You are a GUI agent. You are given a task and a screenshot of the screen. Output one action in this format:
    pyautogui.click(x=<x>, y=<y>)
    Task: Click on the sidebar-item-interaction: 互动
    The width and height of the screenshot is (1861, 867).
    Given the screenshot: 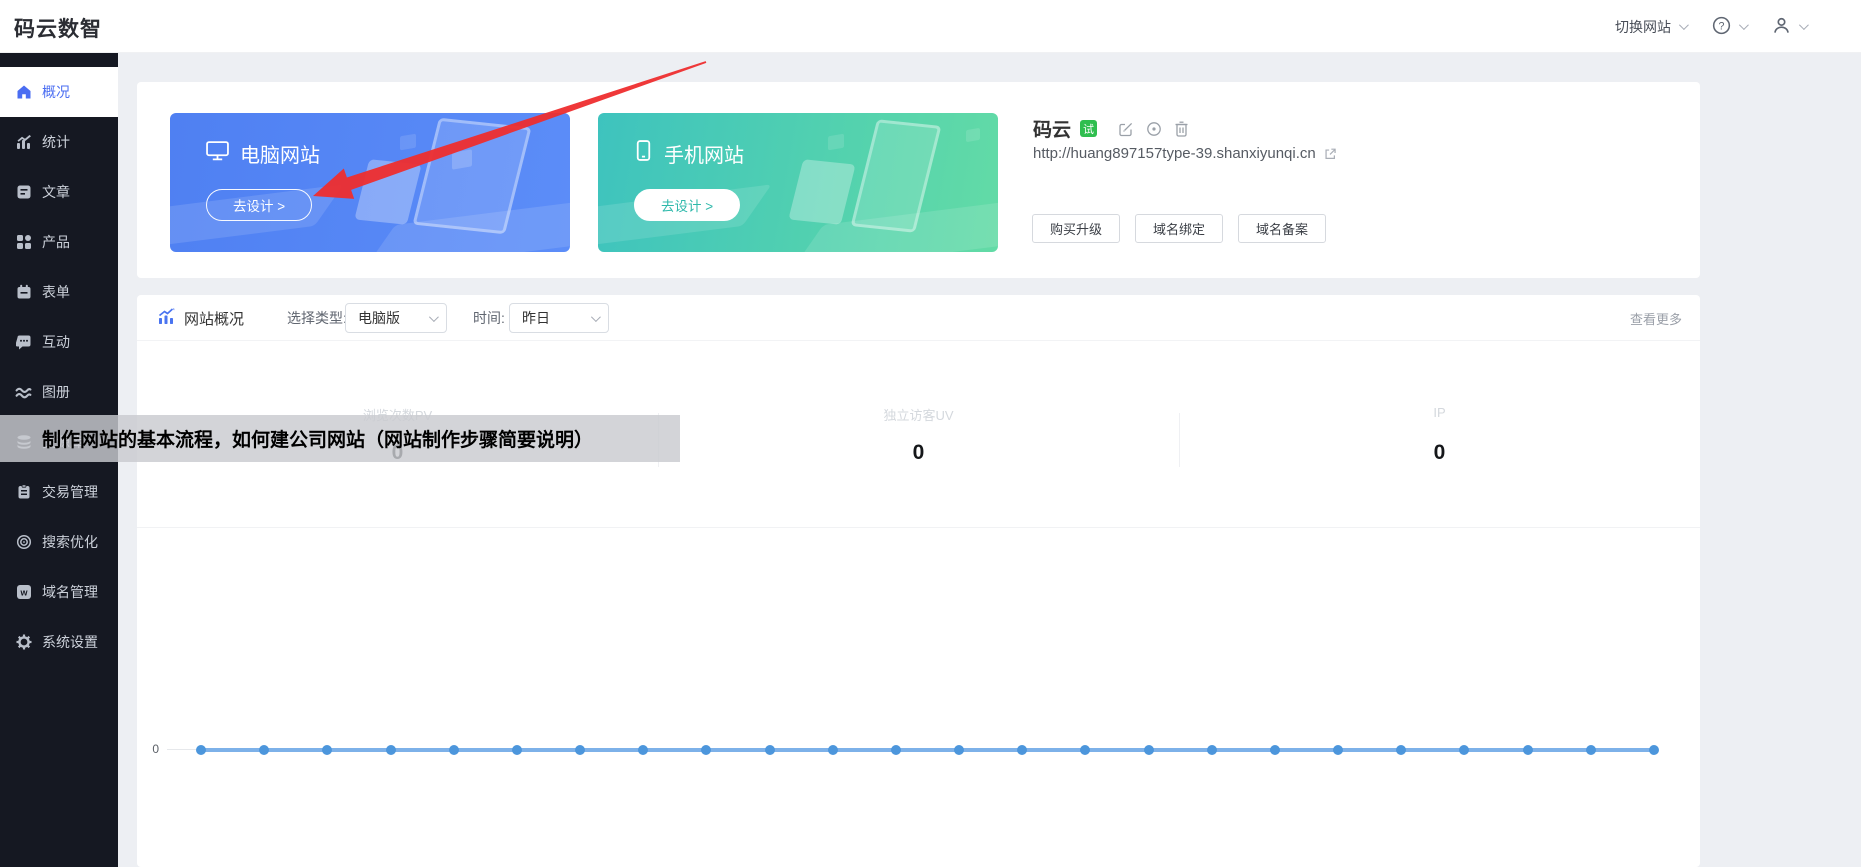 What is the action you would take?
    pyautogui.click(x=59, y=342)
    